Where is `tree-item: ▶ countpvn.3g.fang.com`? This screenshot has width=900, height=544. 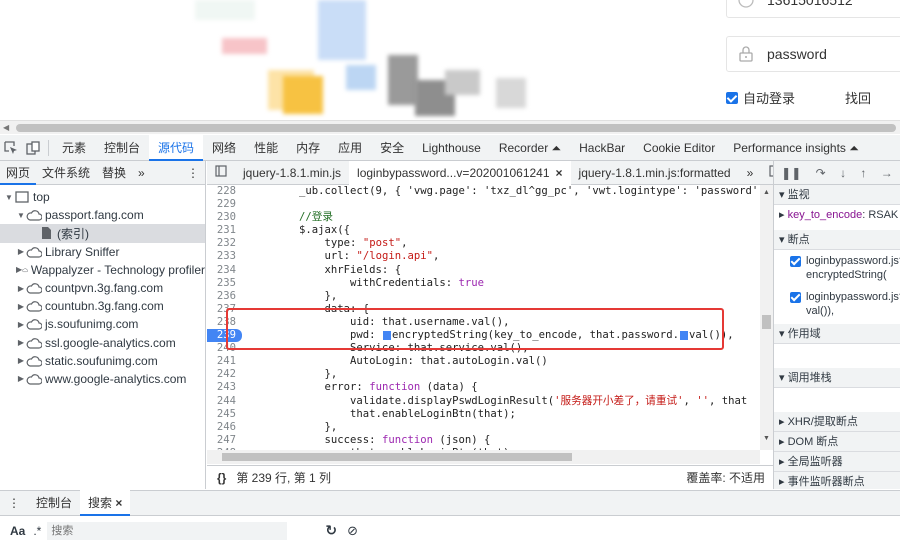
tree-item: ▶ countpvn.3g.fang.com is located at coordinates (102, 288).